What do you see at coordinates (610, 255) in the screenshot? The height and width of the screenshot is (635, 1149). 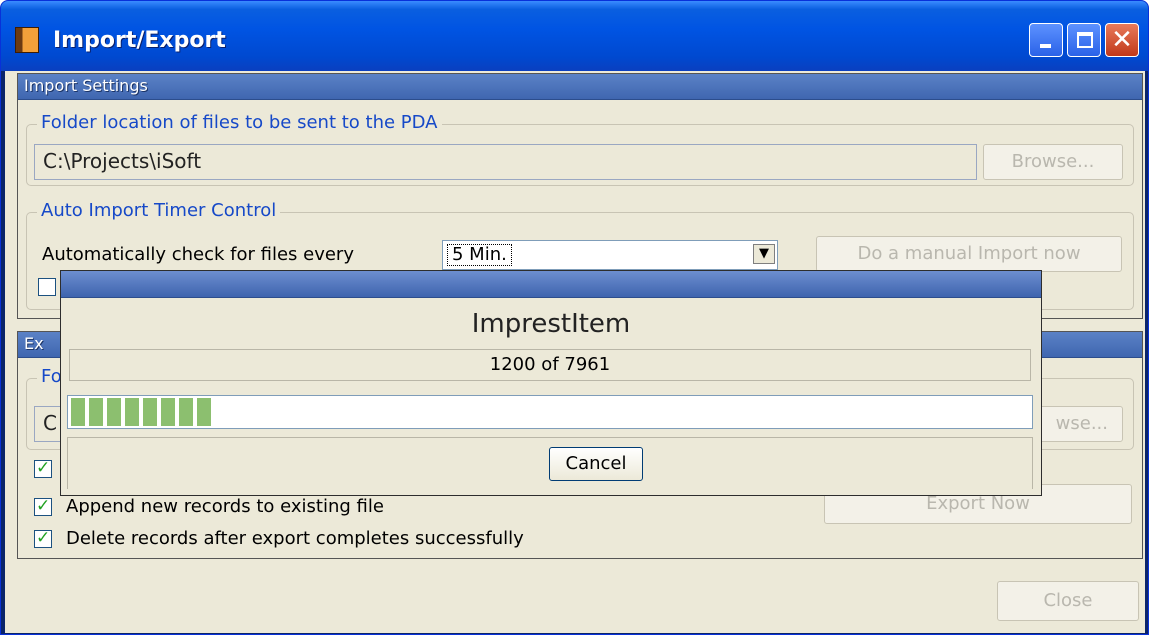 I see `import-interval-select: 5 Min. ▼` at bounding box center [610, 255].